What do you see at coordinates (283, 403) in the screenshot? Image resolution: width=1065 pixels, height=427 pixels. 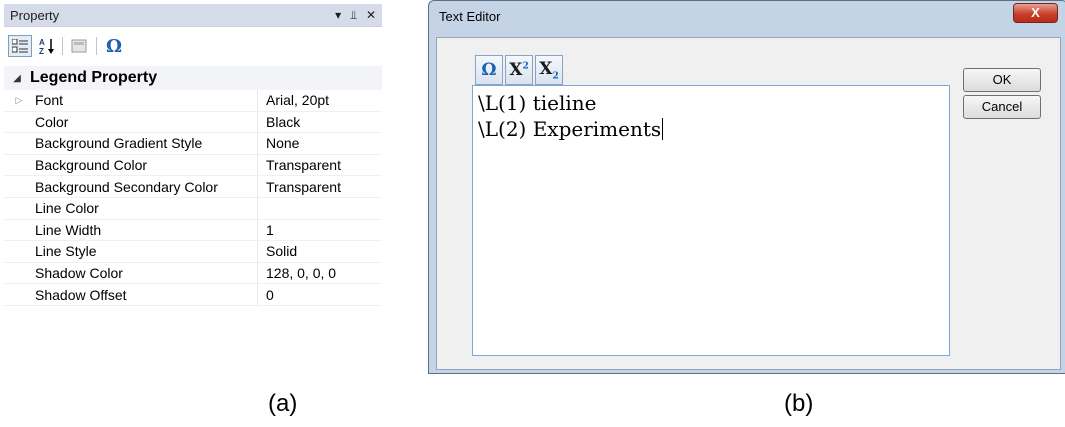 I see `caption-a: (a)` at bounding box center [283, 403].